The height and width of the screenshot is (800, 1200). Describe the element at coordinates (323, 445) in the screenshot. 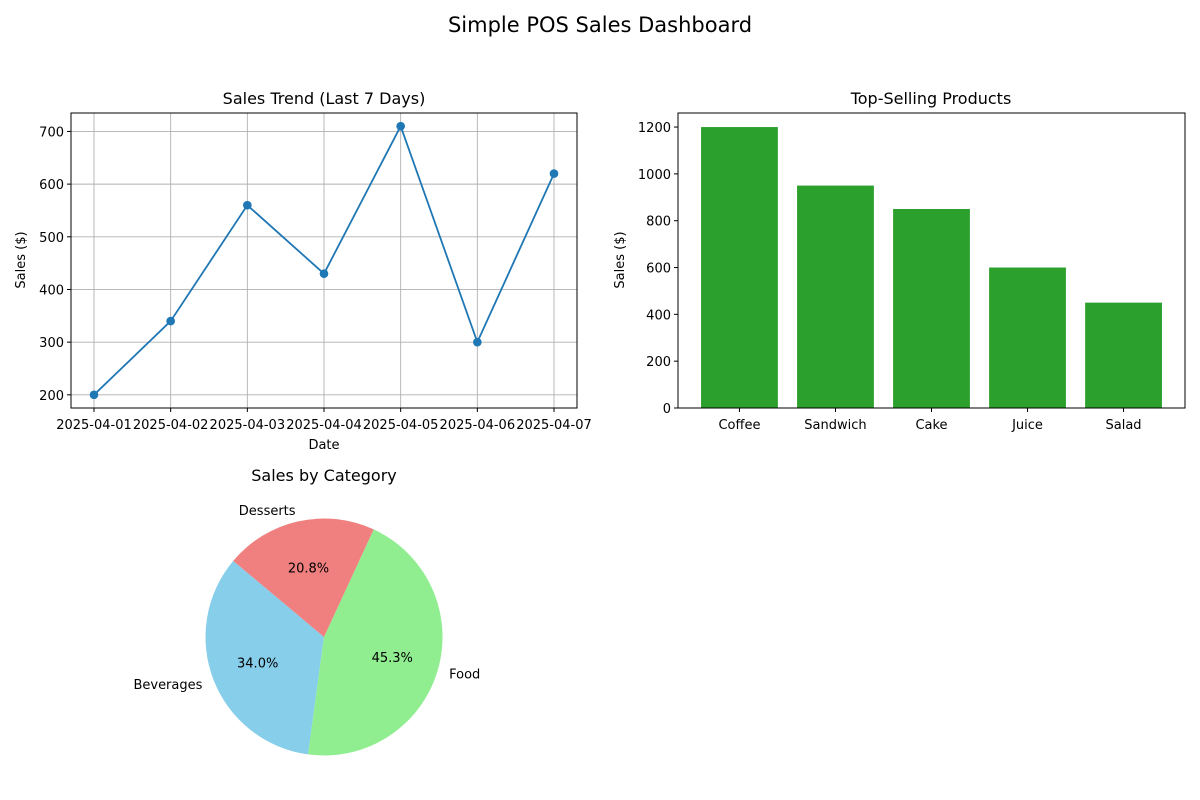

I see `sales-trend-xlabel: Date` at that location.